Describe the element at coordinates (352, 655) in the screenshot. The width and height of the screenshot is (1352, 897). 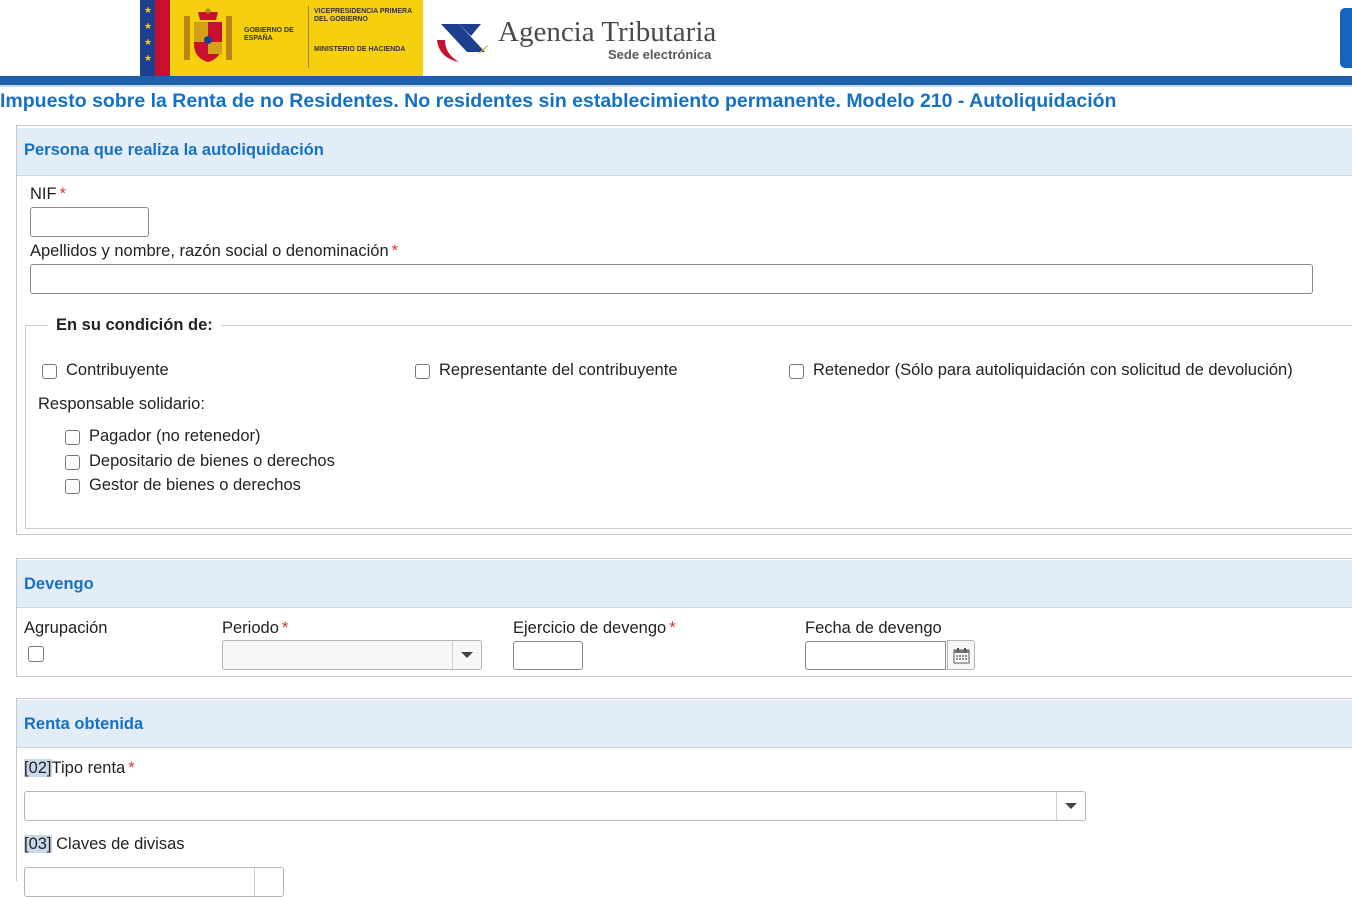
I see `periodo-select` at that location.